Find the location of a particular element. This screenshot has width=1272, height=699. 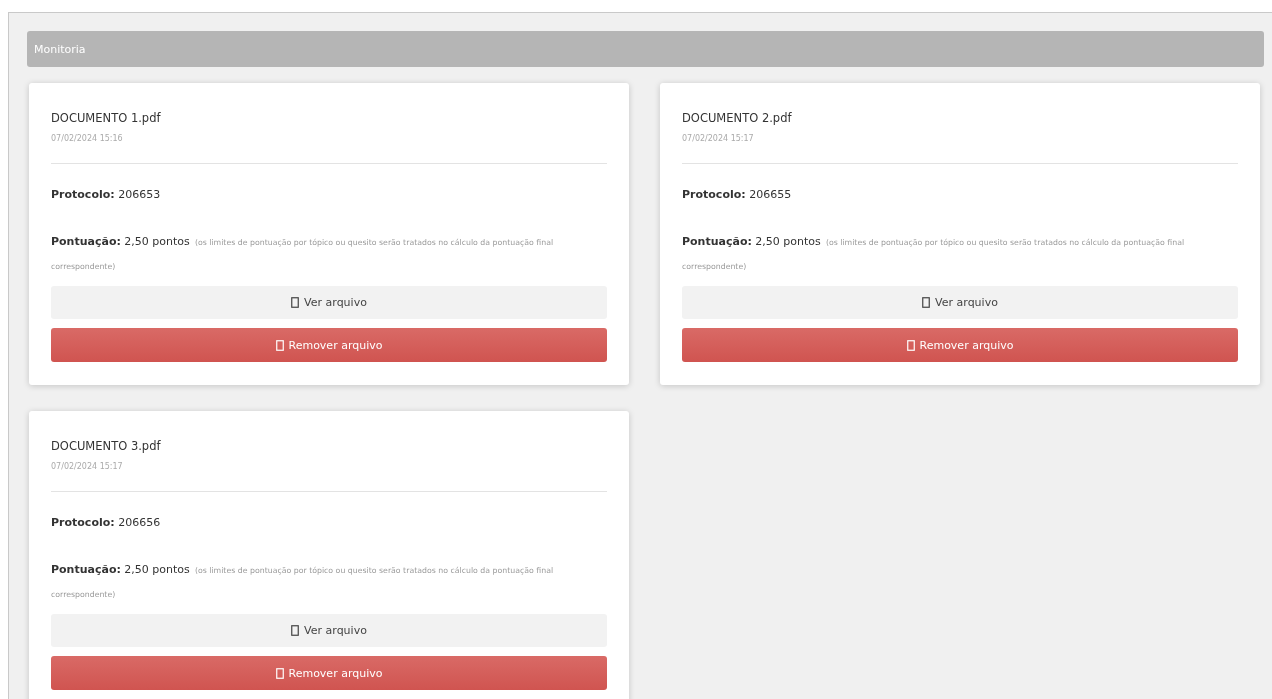

protocol-text: Protocolo: 206653 is located at coordinates (106, 194).